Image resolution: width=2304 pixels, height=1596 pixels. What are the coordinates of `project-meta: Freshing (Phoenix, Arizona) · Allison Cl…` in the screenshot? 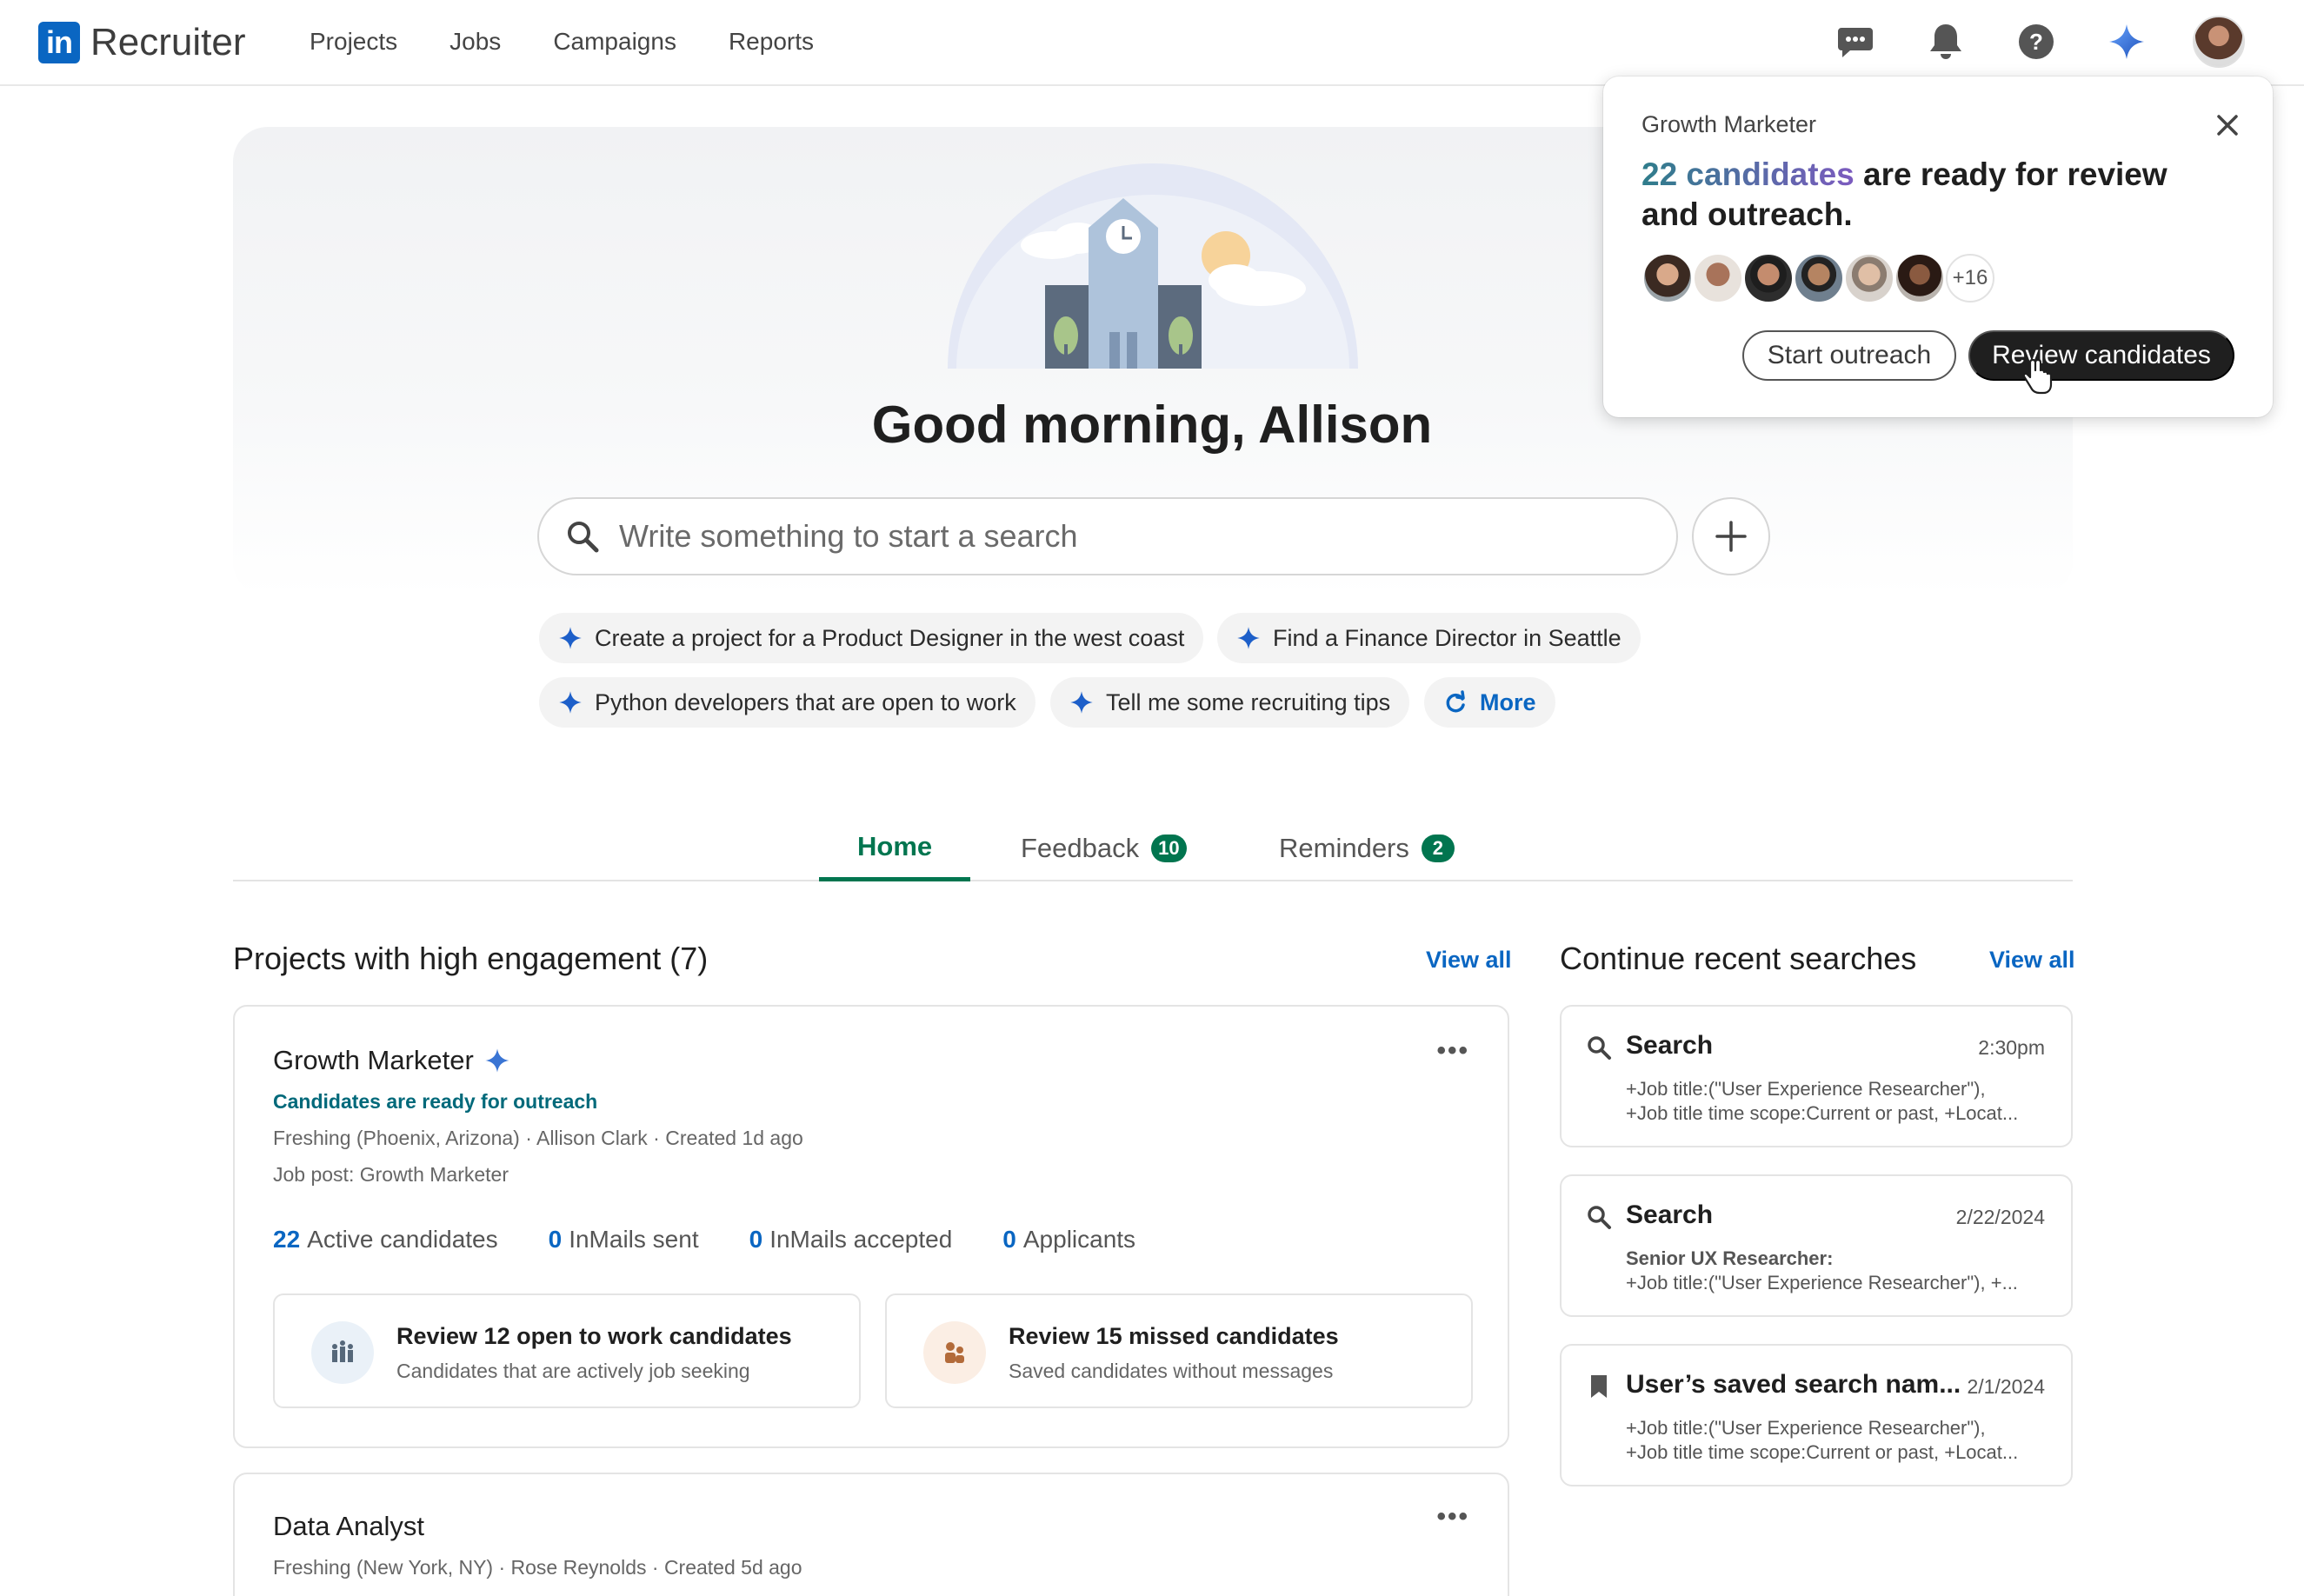 It's located at (538, 1138).